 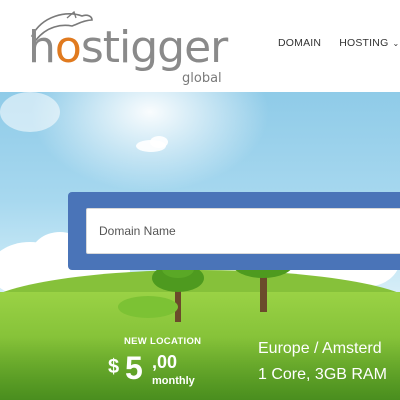 What do you see at coordinates (134, 368) in the screenshot?
I see `price-main: 5` at bounding box center [134, 368].